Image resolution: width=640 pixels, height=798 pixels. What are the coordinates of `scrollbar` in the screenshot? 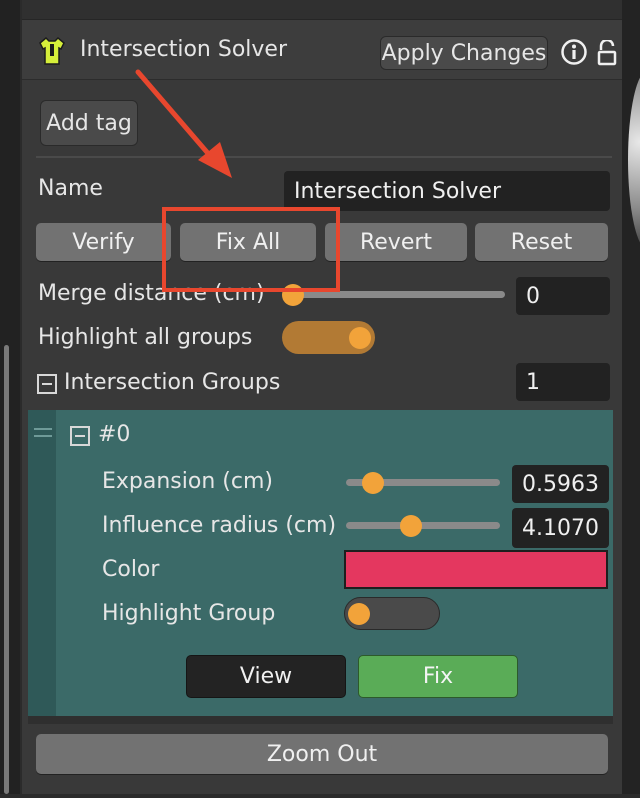 It's located at (6, 569).